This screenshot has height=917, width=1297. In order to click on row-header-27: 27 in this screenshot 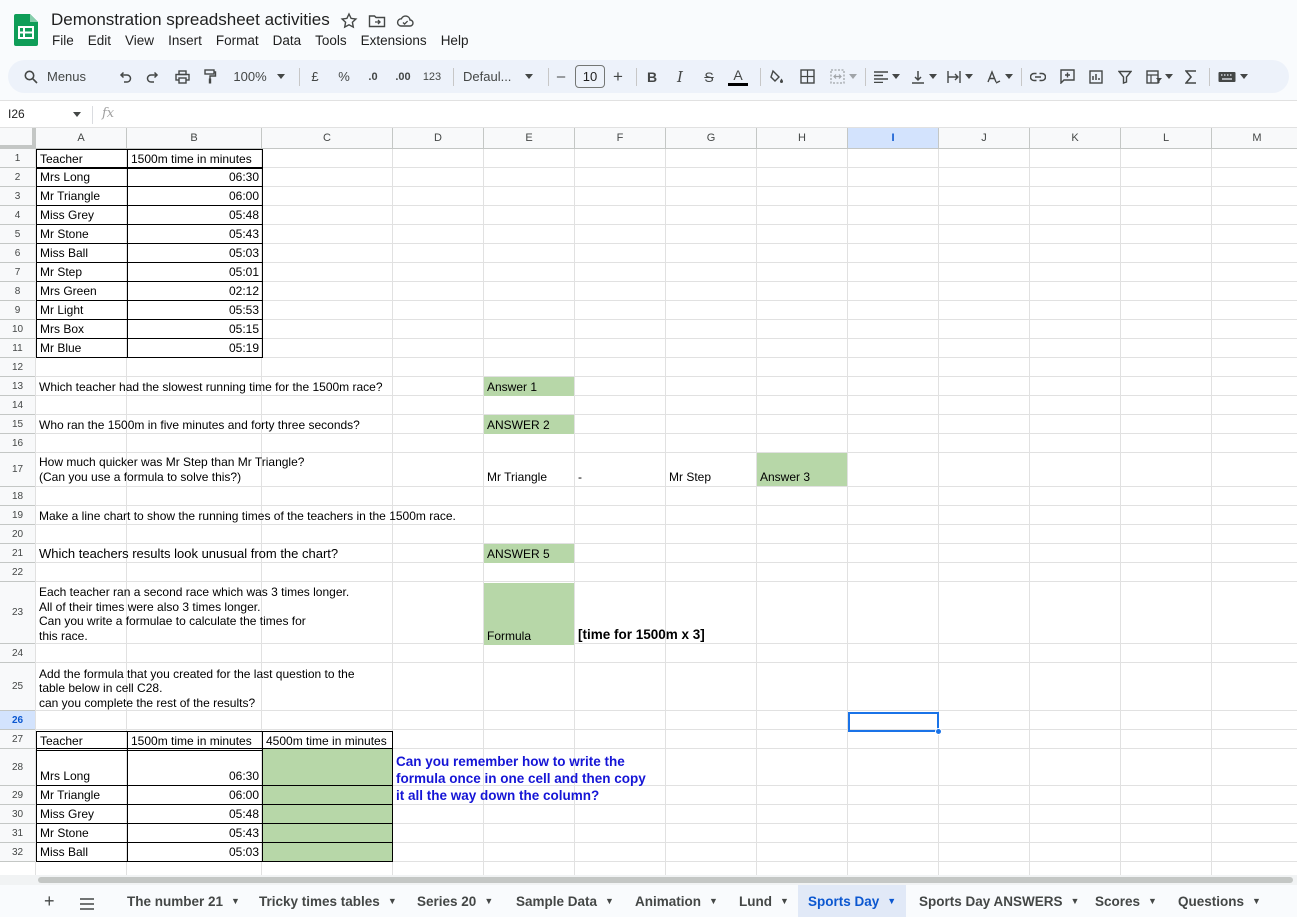, I will do `click(18, 739)`.